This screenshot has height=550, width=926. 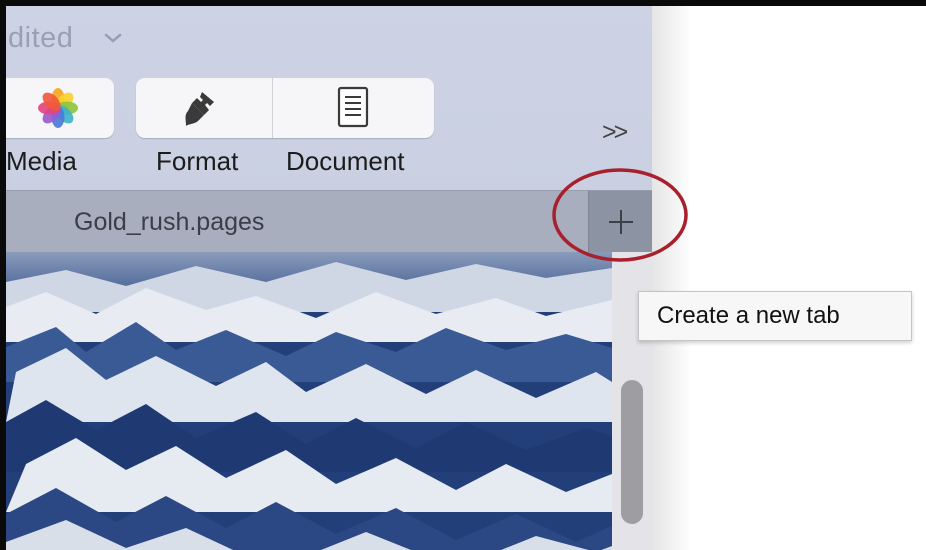 I want to click on tab-gold-rush: Gold_rush.pages, so click(x=169, y=222).